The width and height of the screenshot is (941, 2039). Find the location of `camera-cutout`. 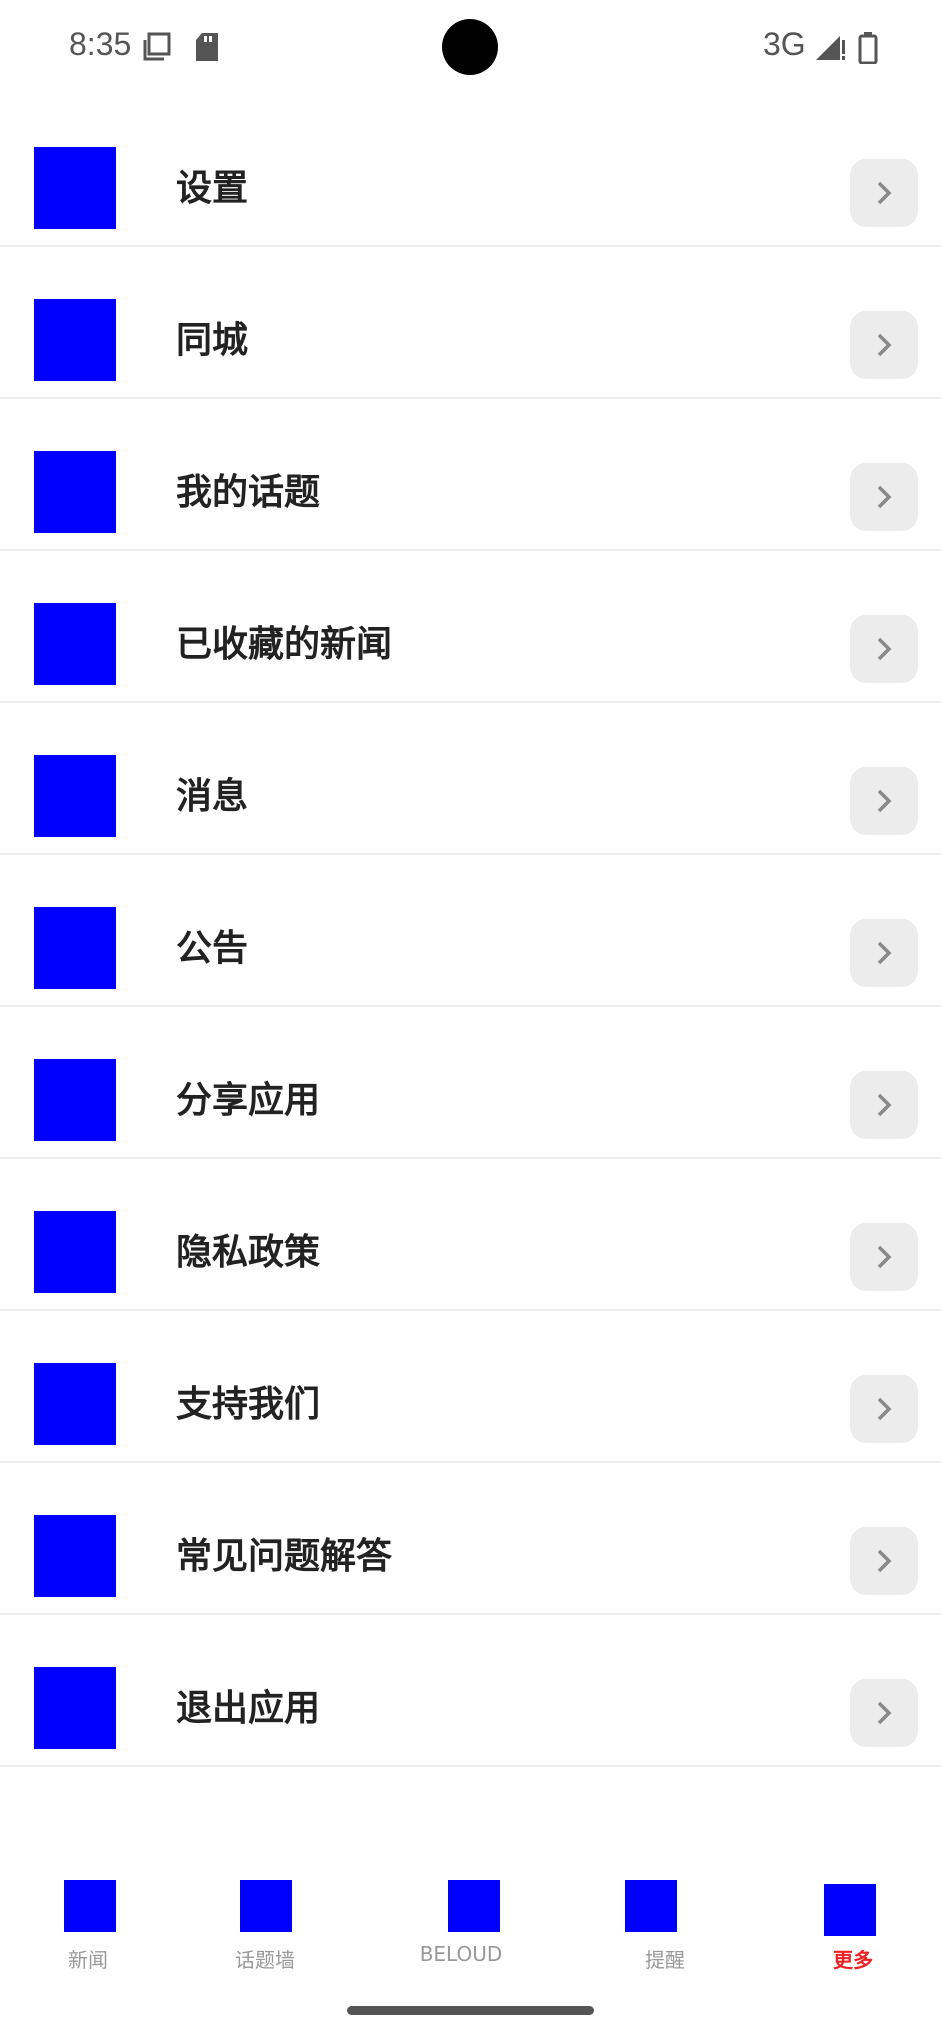

camera-cutout is located at coordinates (470, 47).